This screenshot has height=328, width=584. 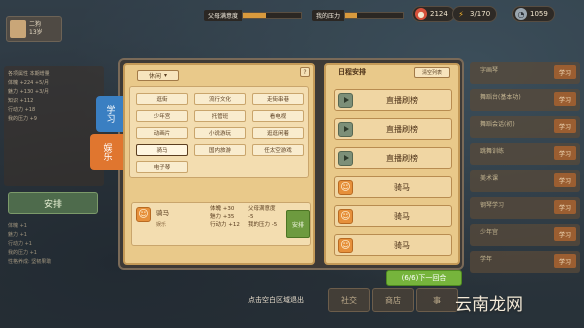 I want to click on energy-counter: ⚡ 3/170, so click(x=475, y=14).